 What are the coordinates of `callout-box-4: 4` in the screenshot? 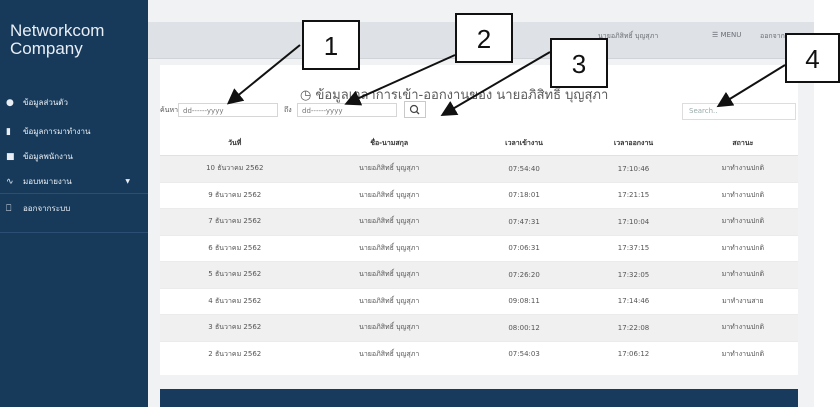 It's located at (812, 58).